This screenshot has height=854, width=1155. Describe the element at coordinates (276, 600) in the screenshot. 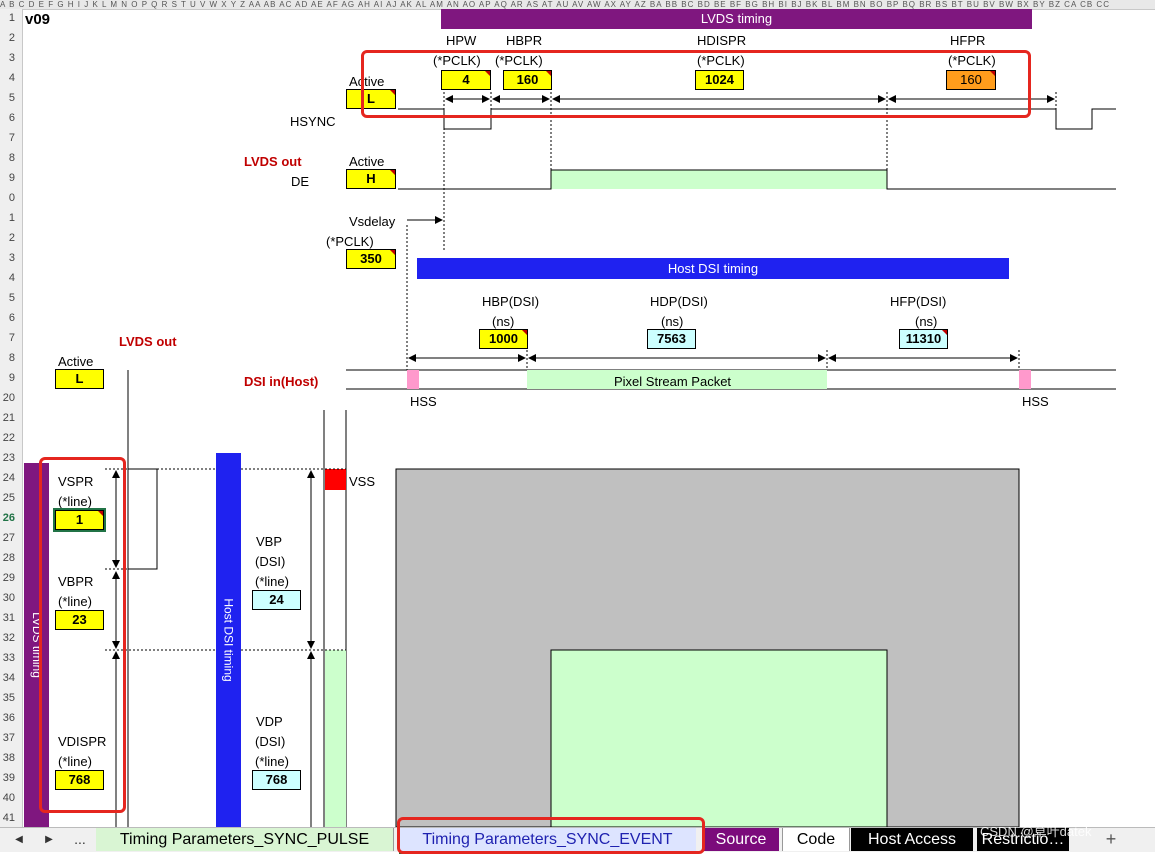

I see `vbp-value: 24` at that location.